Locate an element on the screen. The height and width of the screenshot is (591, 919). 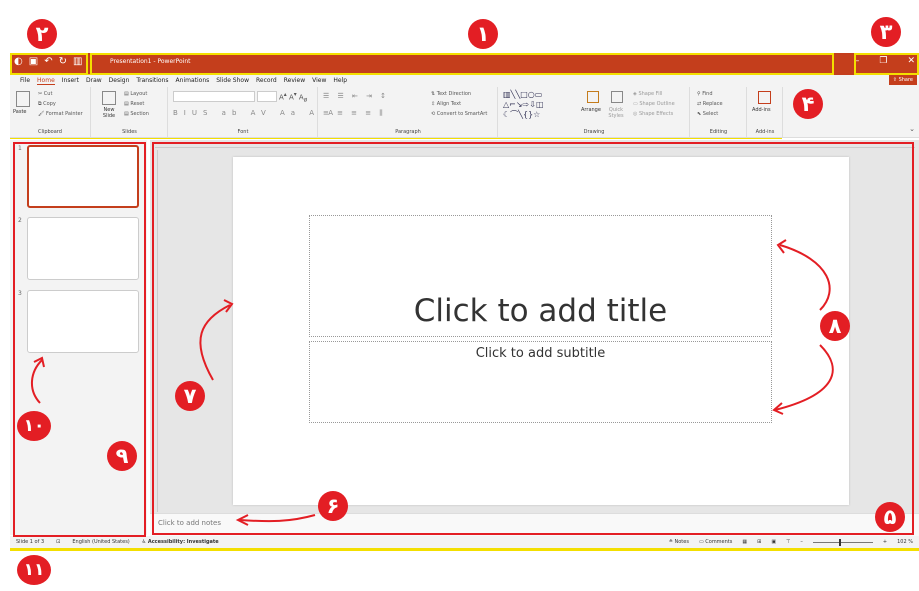
arrow-to-workspace is located at coordinates (215, 342).